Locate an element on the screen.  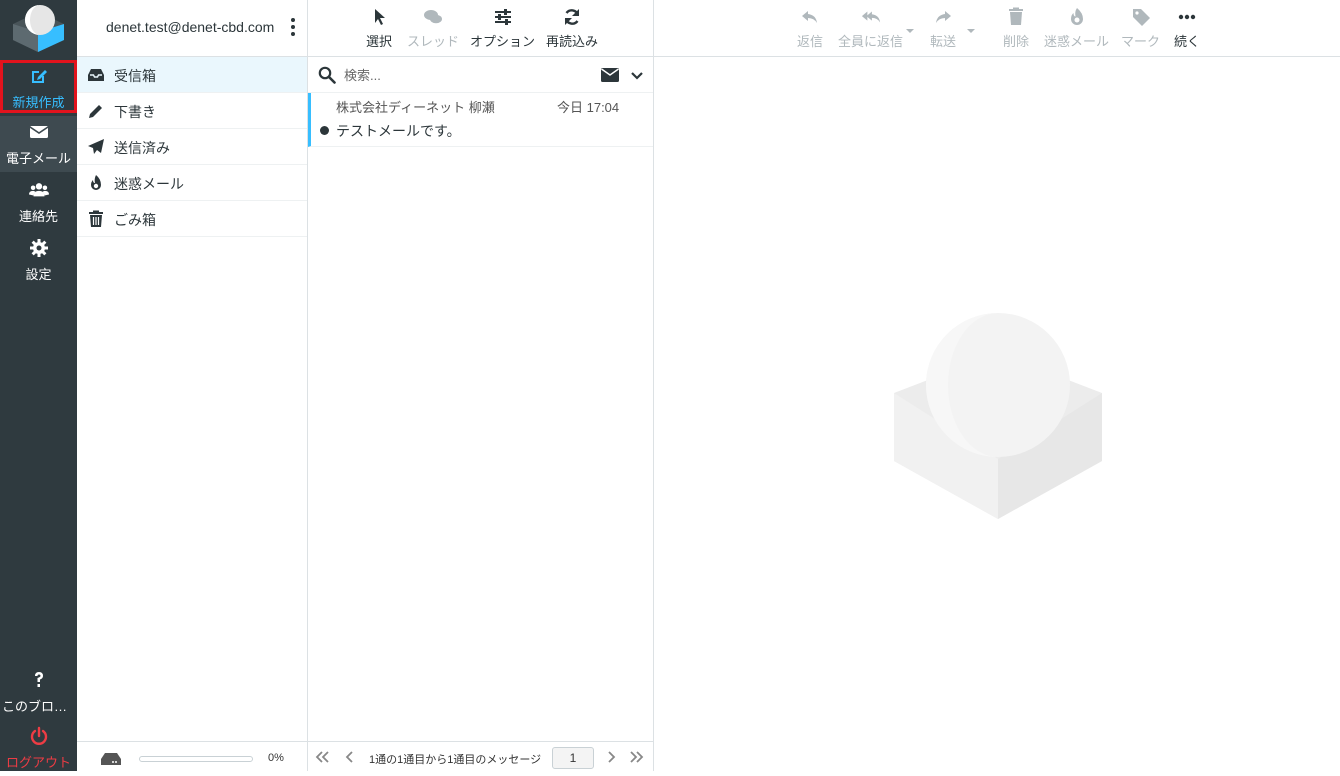
unread-dot-icon is located at coordinates (324, 130).